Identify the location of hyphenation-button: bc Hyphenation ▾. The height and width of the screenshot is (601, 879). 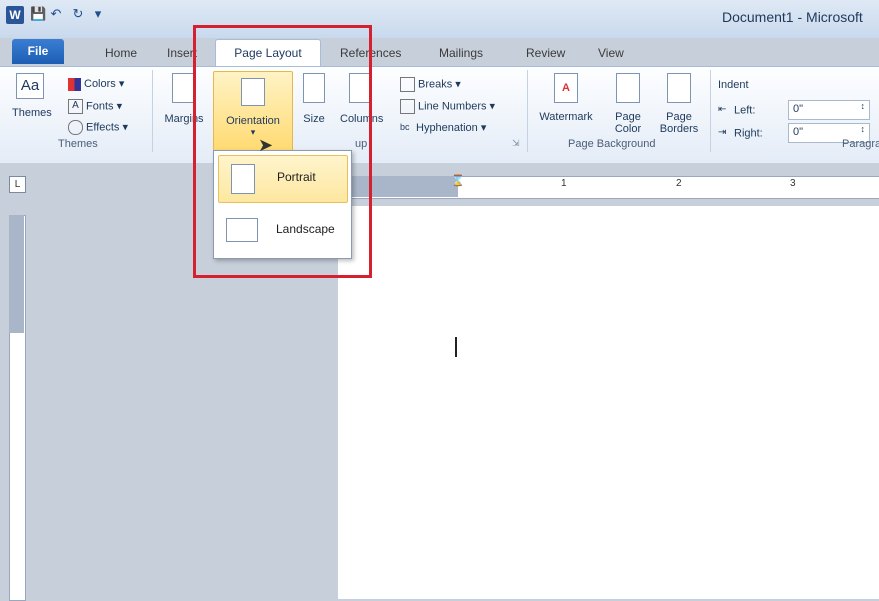
(443, 128).